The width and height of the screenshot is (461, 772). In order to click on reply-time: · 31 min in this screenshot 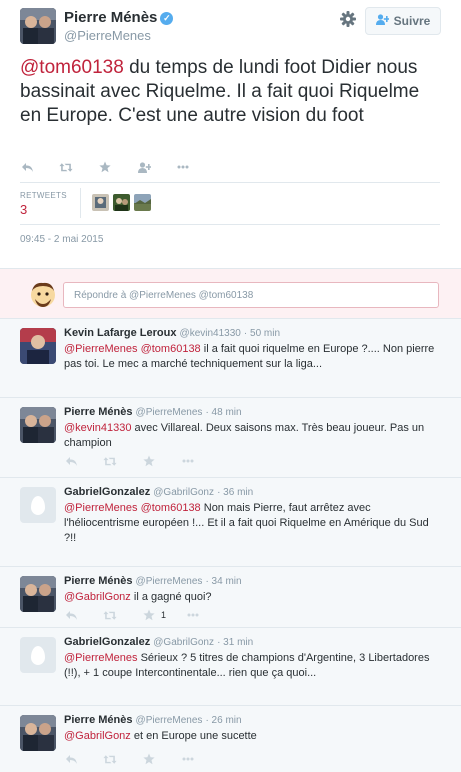, I will do `click(235, 642)`.